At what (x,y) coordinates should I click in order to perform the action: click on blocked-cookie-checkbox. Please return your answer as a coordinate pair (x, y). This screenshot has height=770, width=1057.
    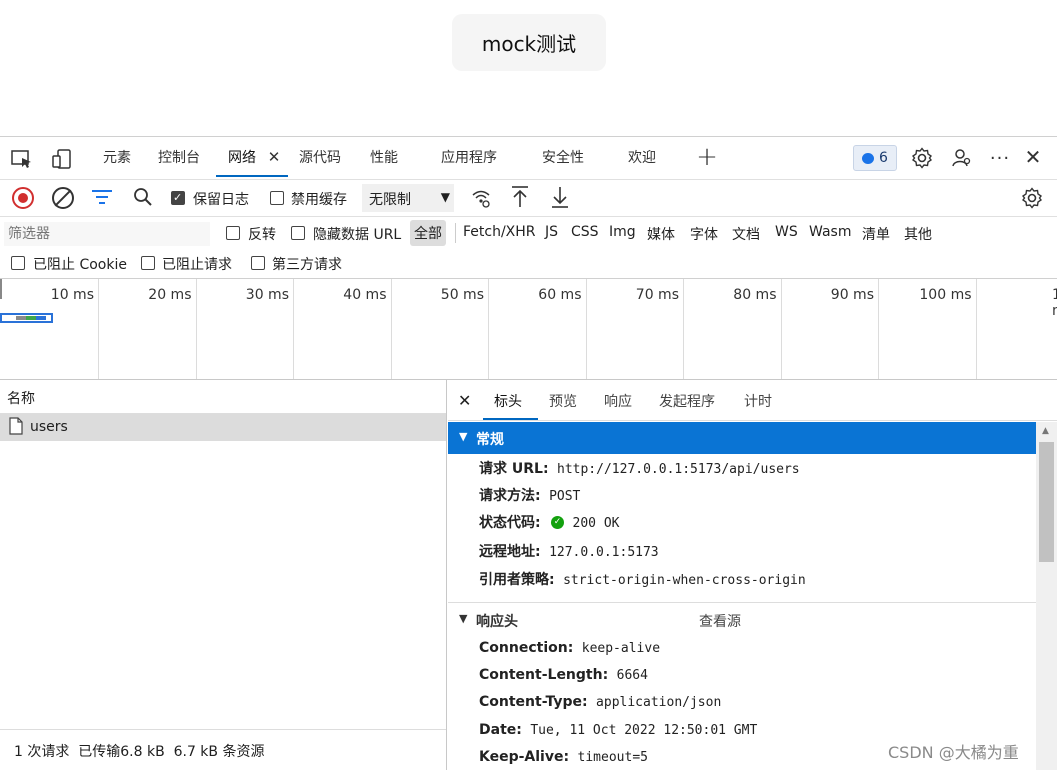
    Looking at the image, I should click on (18, 263).